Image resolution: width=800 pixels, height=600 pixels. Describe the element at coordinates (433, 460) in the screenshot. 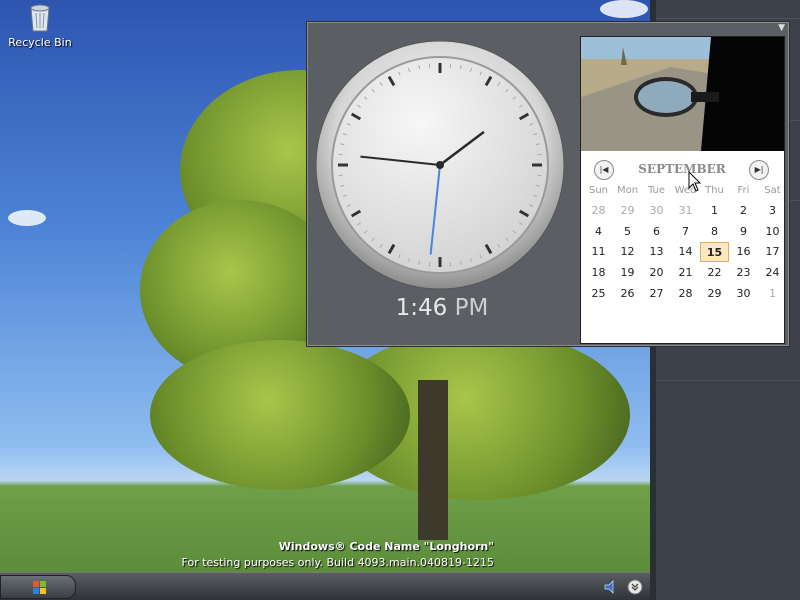

I see `tree-trunk` at that location.